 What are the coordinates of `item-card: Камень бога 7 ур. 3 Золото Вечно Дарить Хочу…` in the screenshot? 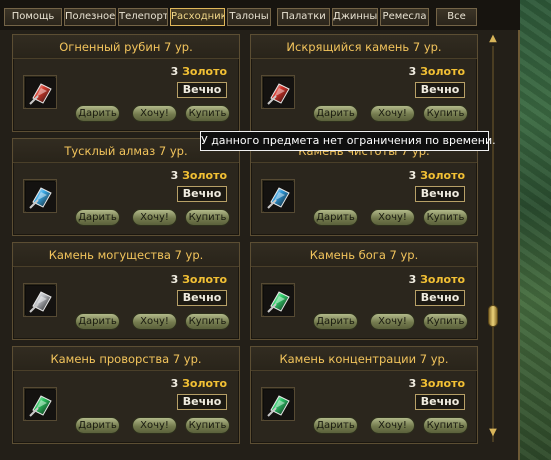 It's located at (364, 291).